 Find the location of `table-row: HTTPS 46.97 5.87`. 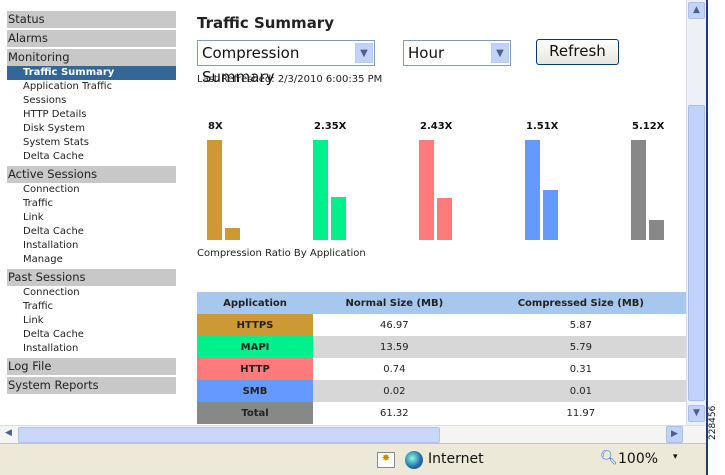

table-row: HTTPS 46.97 5.87 is located at coordinates (441, 325).